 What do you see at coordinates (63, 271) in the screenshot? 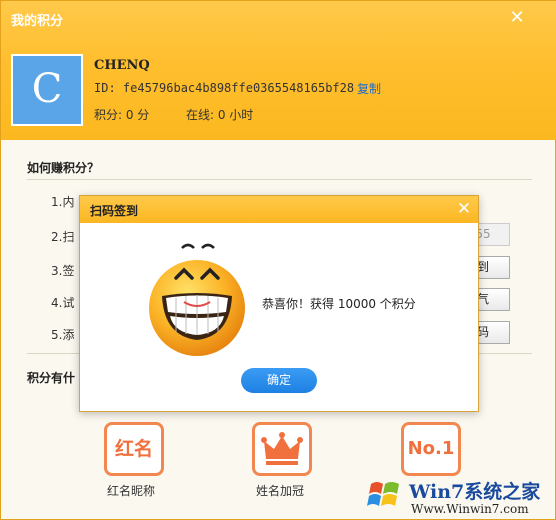
I see `task-item-3: 3.签` at bounding box center [63, 271].